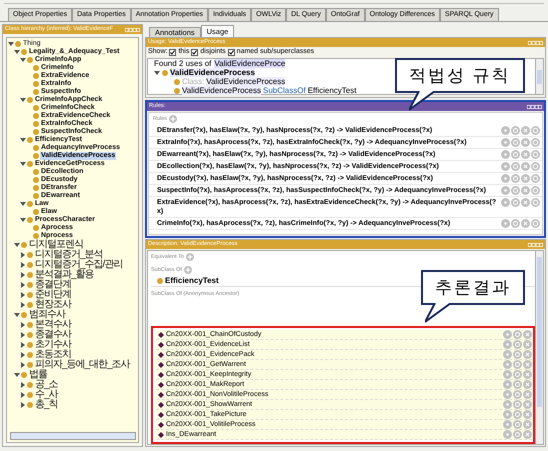 The height and width of the screenshot is (451, 548). What do you see at coordinates (53, 325) in the screenshot?
I see `tree-item: 본격수사` at bounding box center [53, 325].